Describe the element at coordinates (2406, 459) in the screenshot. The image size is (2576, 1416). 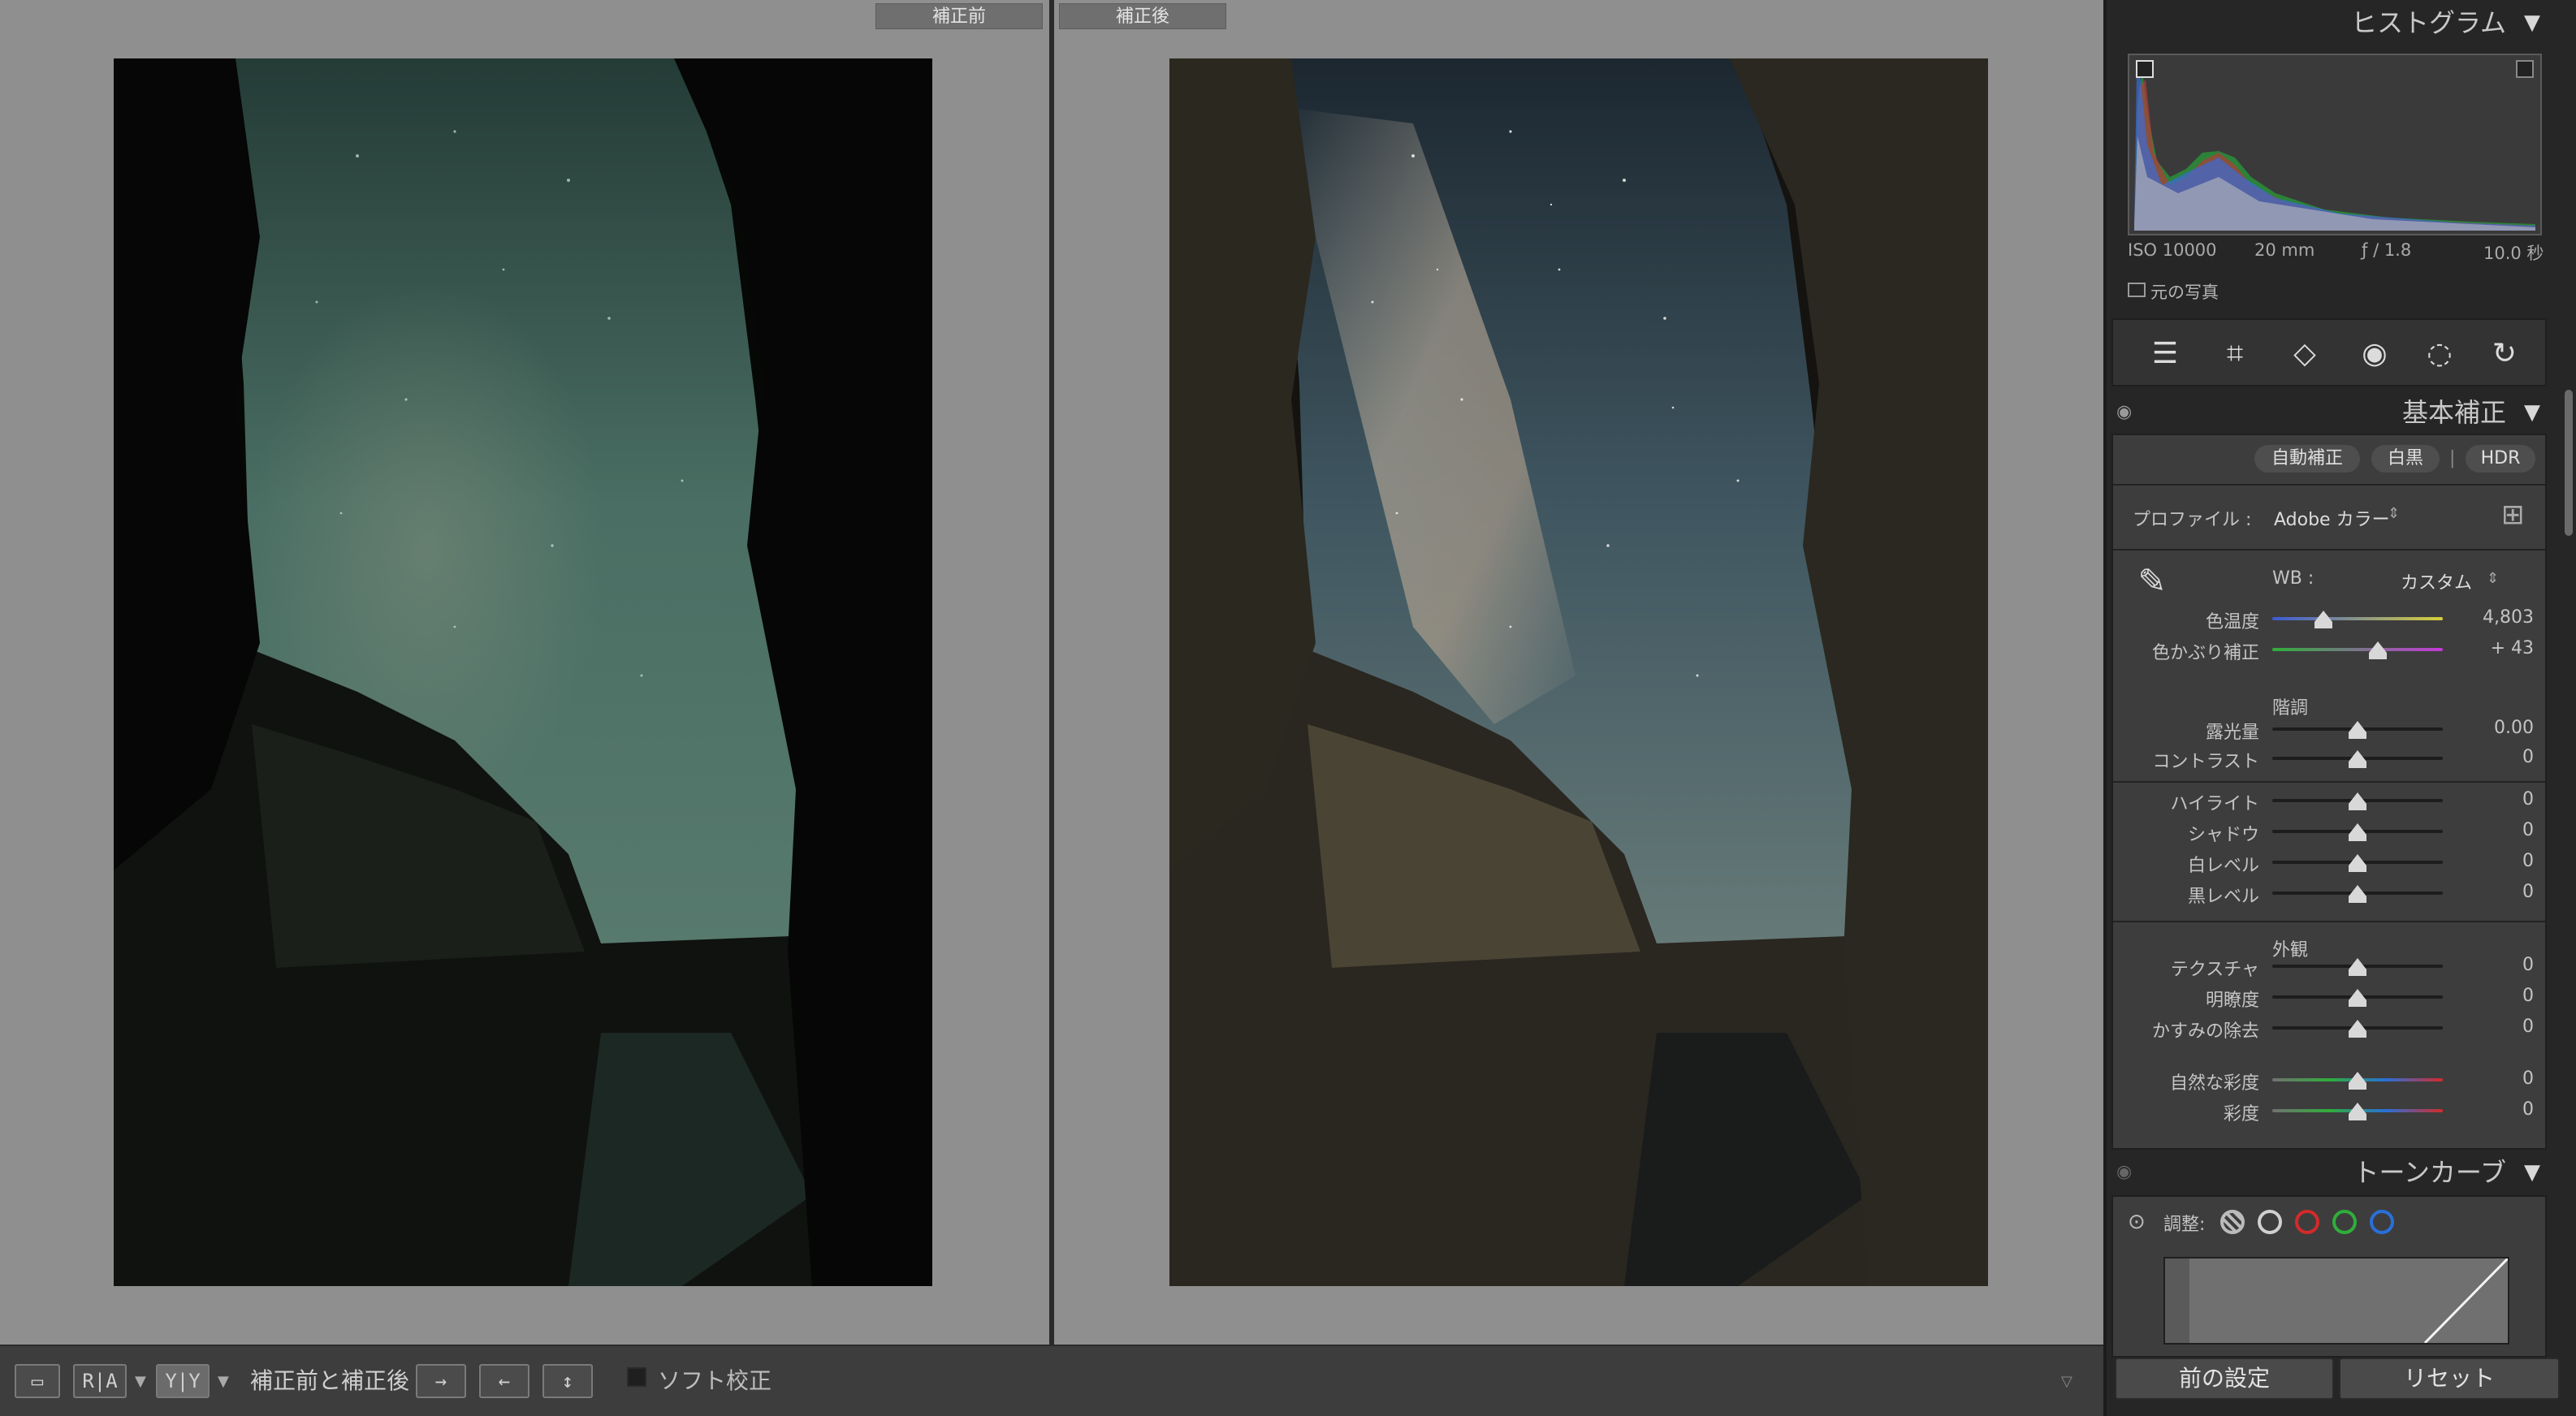
I see `black-white-button: 白黒` at that location.